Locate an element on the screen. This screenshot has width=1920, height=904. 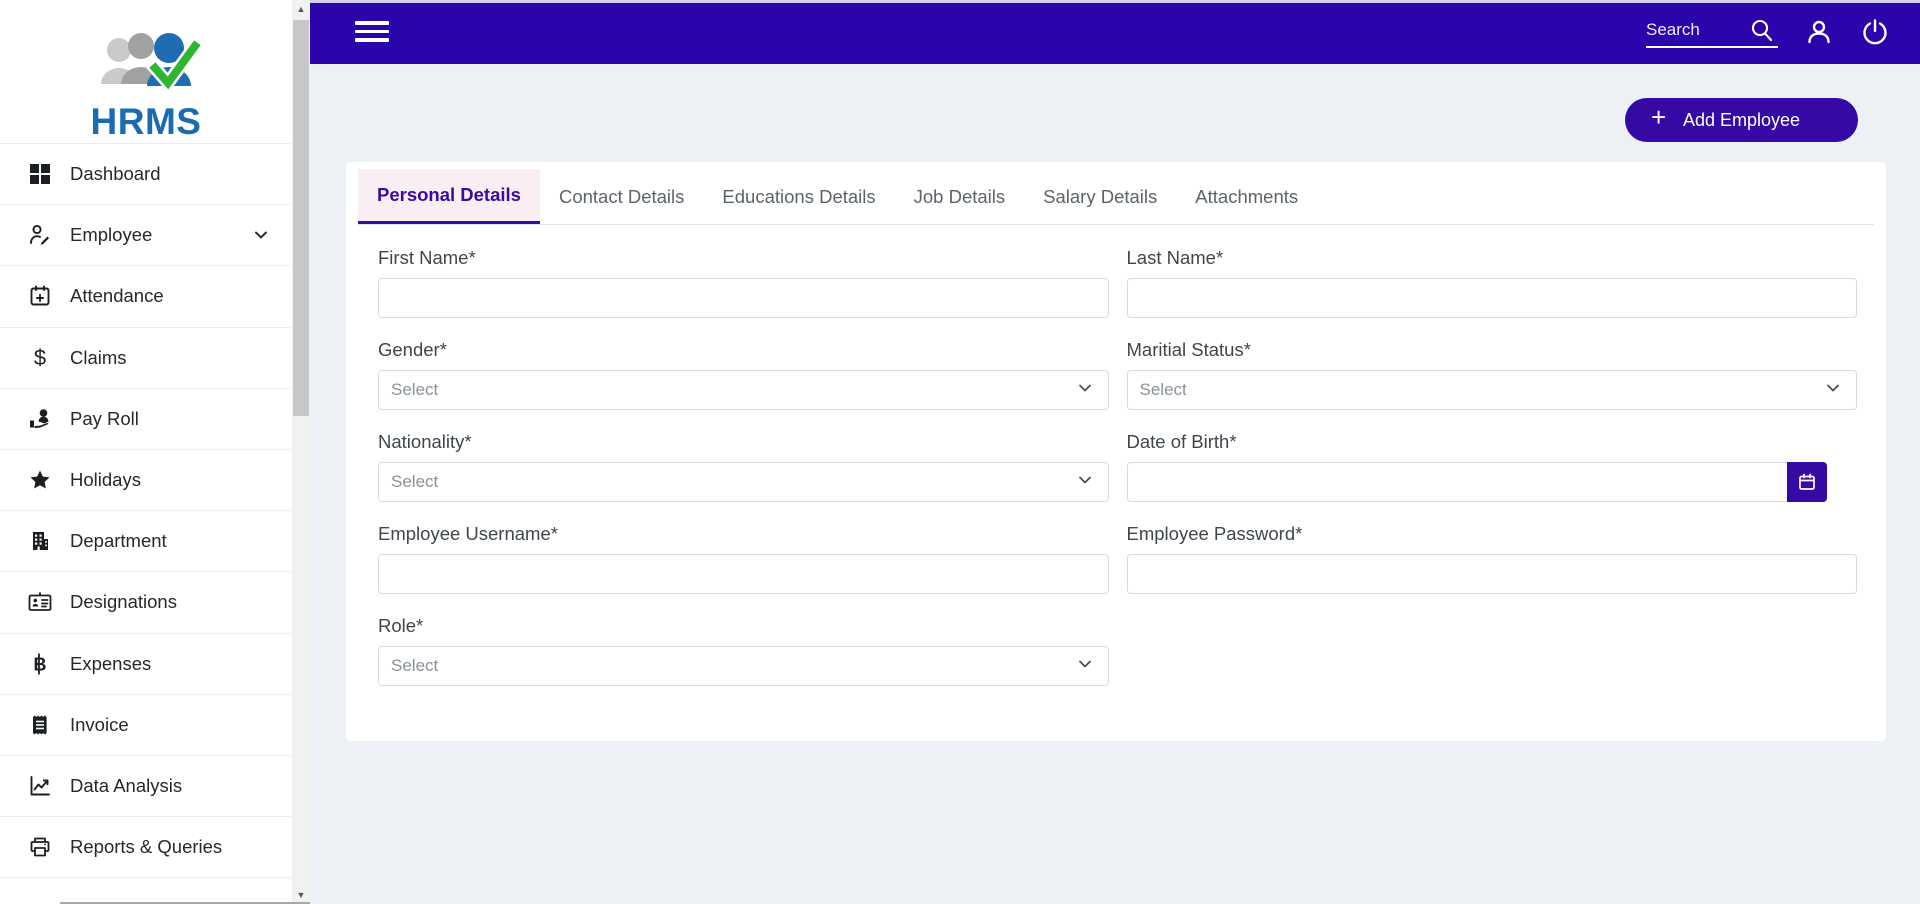
scroll-up-arrow: ▲ is located at coordinates (301, 9).